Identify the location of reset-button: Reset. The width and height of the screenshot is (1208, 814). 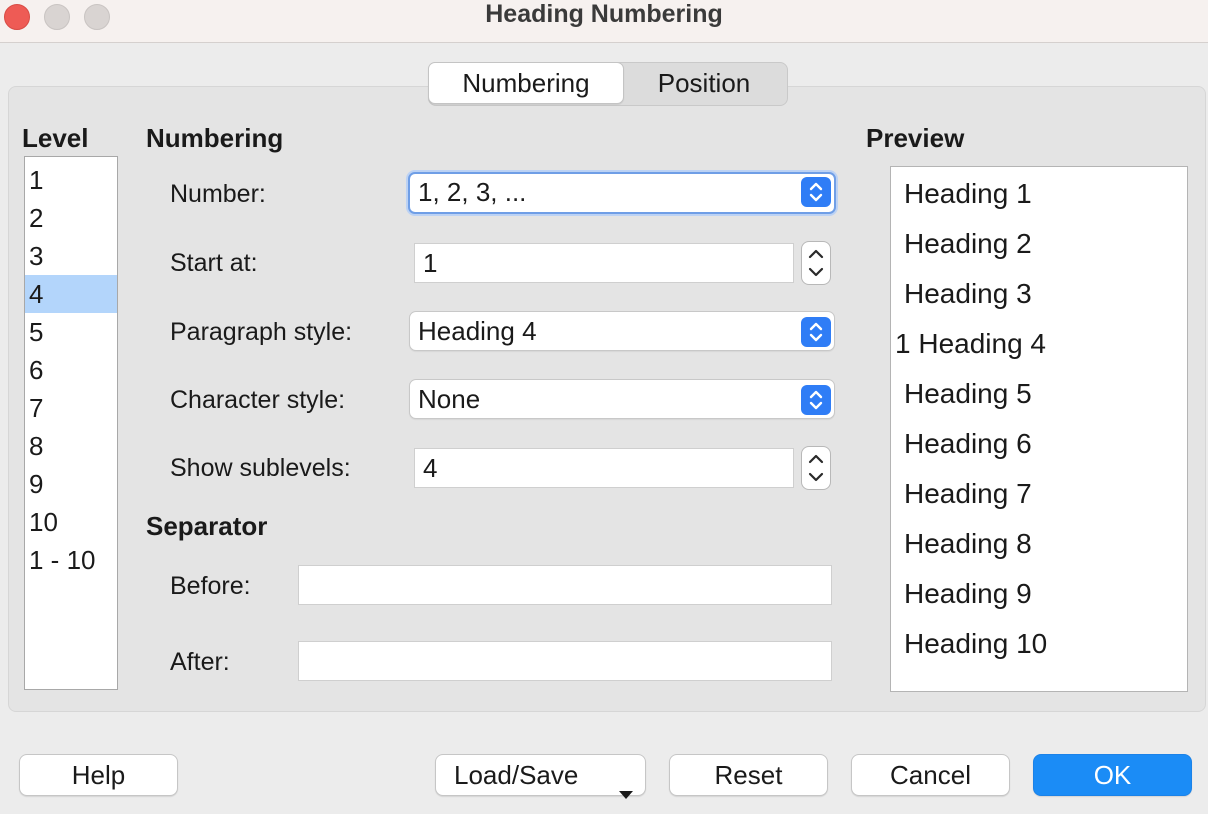
(748, 775).